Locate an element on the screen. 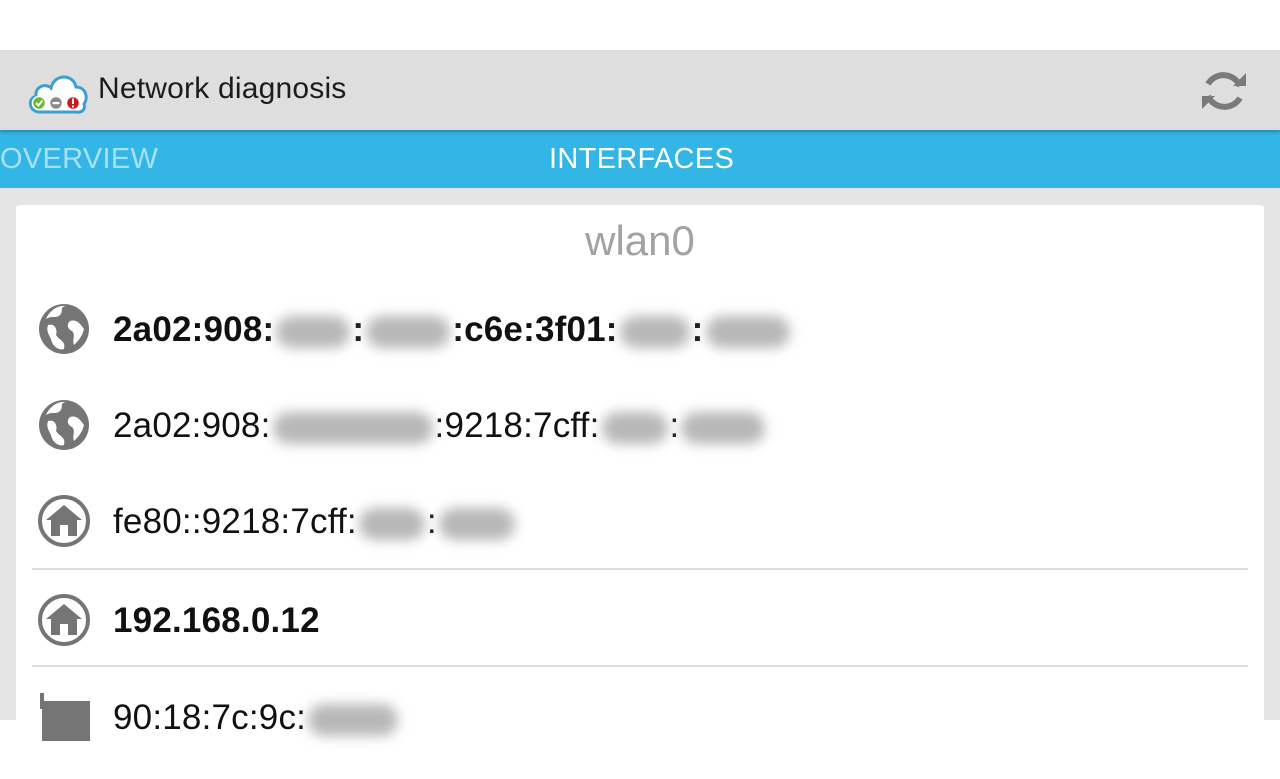 This screenshot has height=779, width=1280. address-text: 192.168.0.12 is located at coordinates (216, 620).